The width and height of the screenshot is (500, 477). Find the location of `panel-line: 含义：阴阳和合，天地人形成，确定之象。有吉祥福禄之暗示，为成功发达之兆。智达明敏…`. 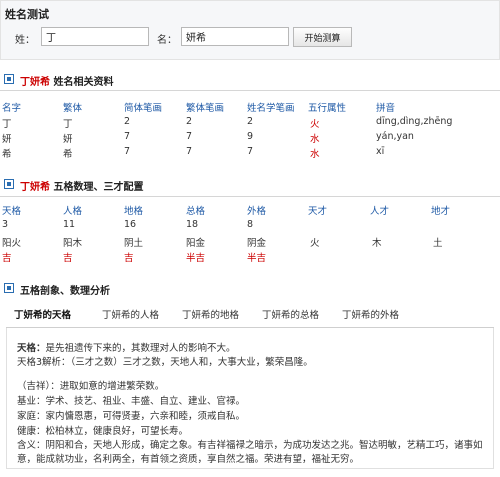

panel-line: 含义：阴阳和合，天地人形成，确定之象。有吉祥福禄之暗示，为成功发达之兆。智达明敏… is located at coordinates (250, 445).